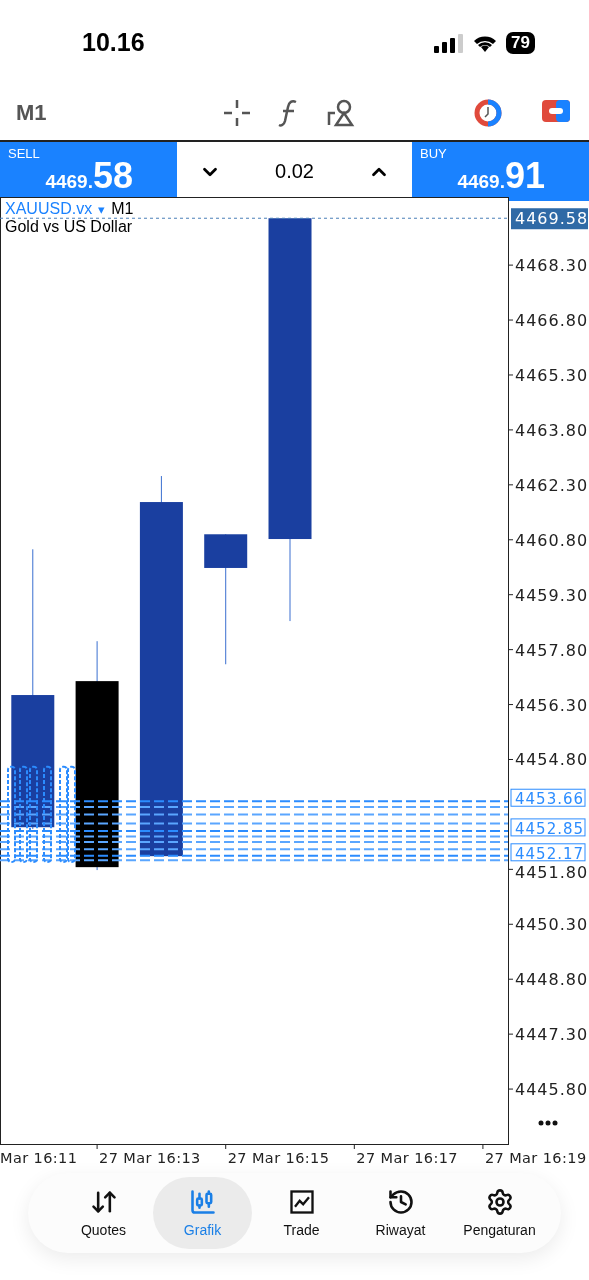  I want to click on crosshair-icon, so click(237, 112).